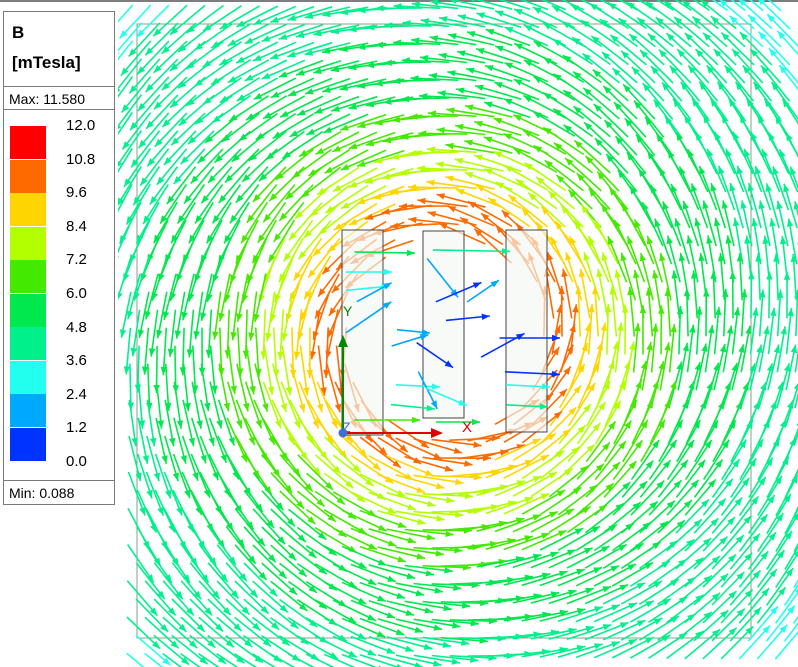 The image size is (798, 667). What do you see at coordinates (76, 293) in the screenshot?
I see `legend-tick-label: 6.0` at bounding box center [76, 293].